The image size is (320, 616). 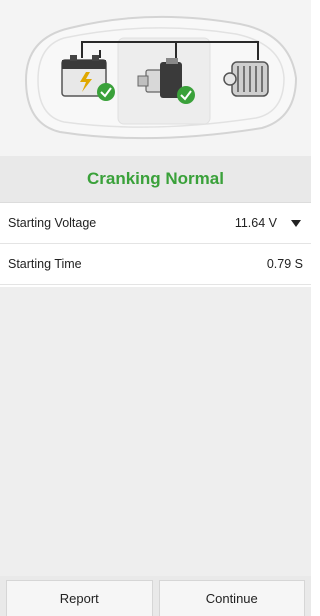 What do you see at coordinates (155, 596) in the screenshot?
I see `footer-bar: Report Continue` at bounding box center [155, 596].